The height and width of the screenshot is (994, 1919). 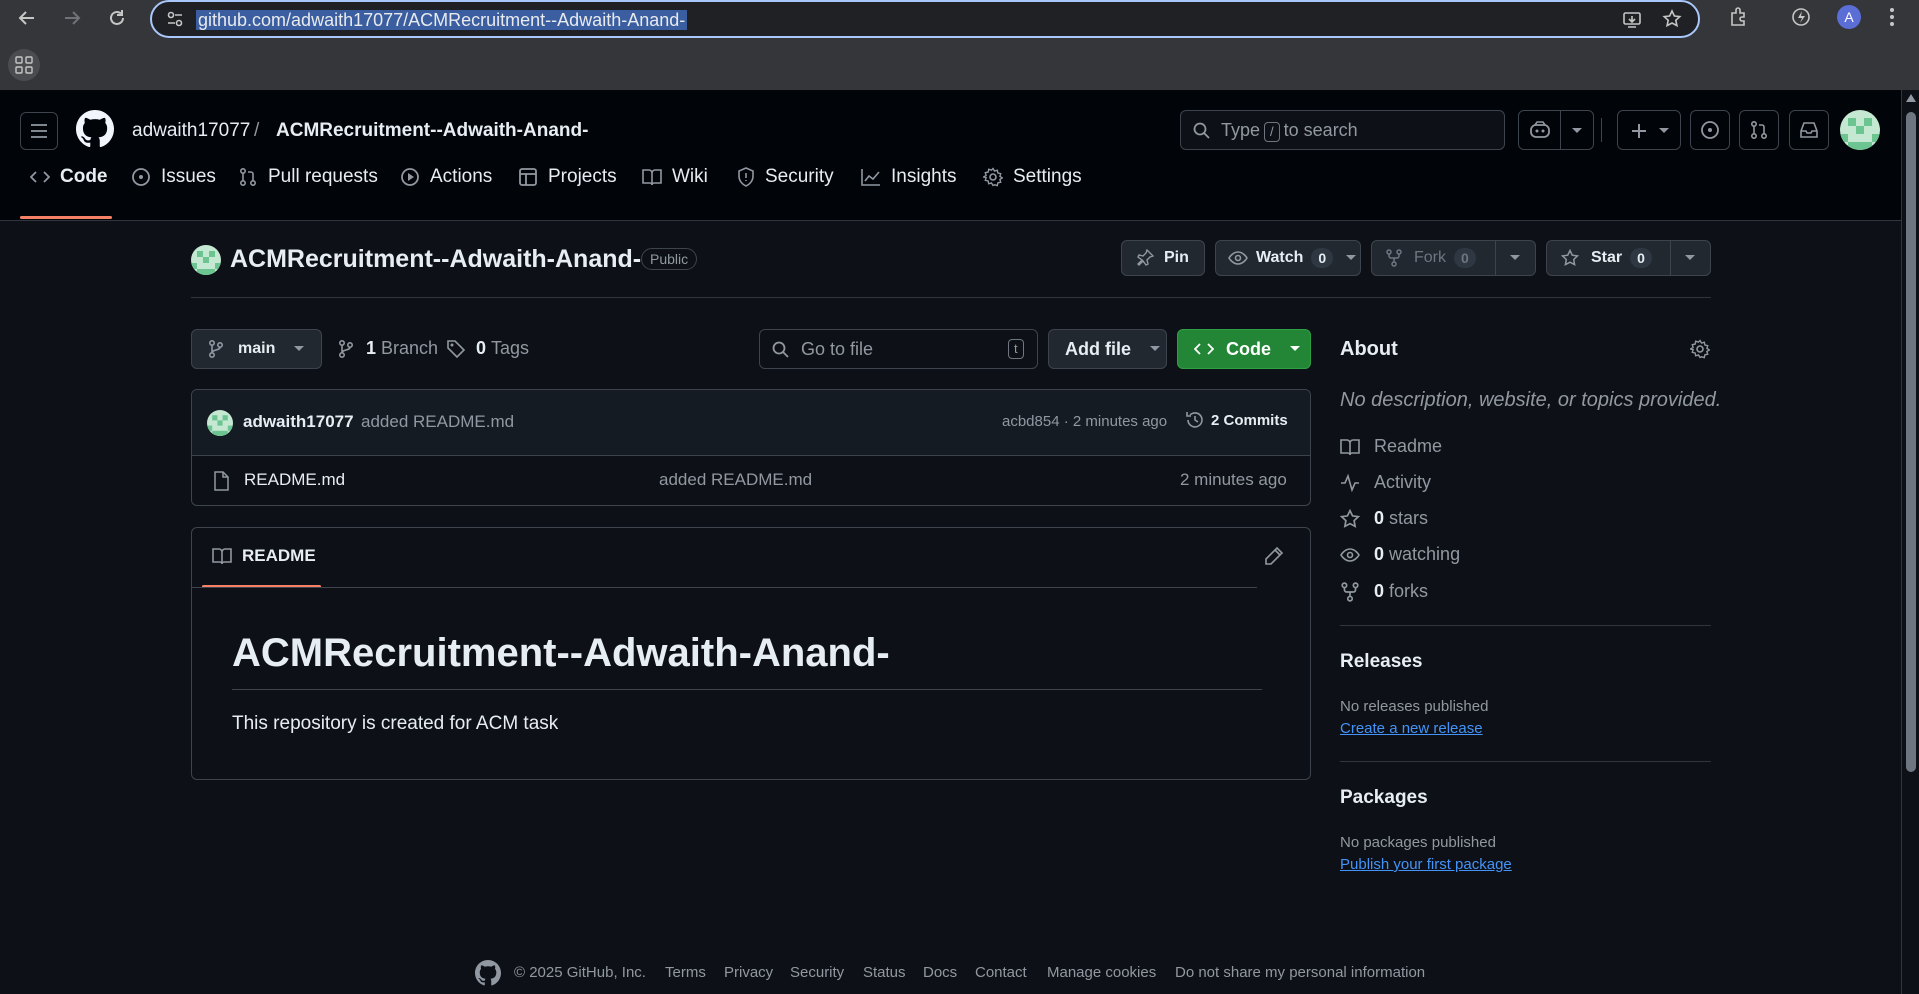 I want to click on table-row: README.md added README.md 2 minutes ago, so click(x=751, y=480).